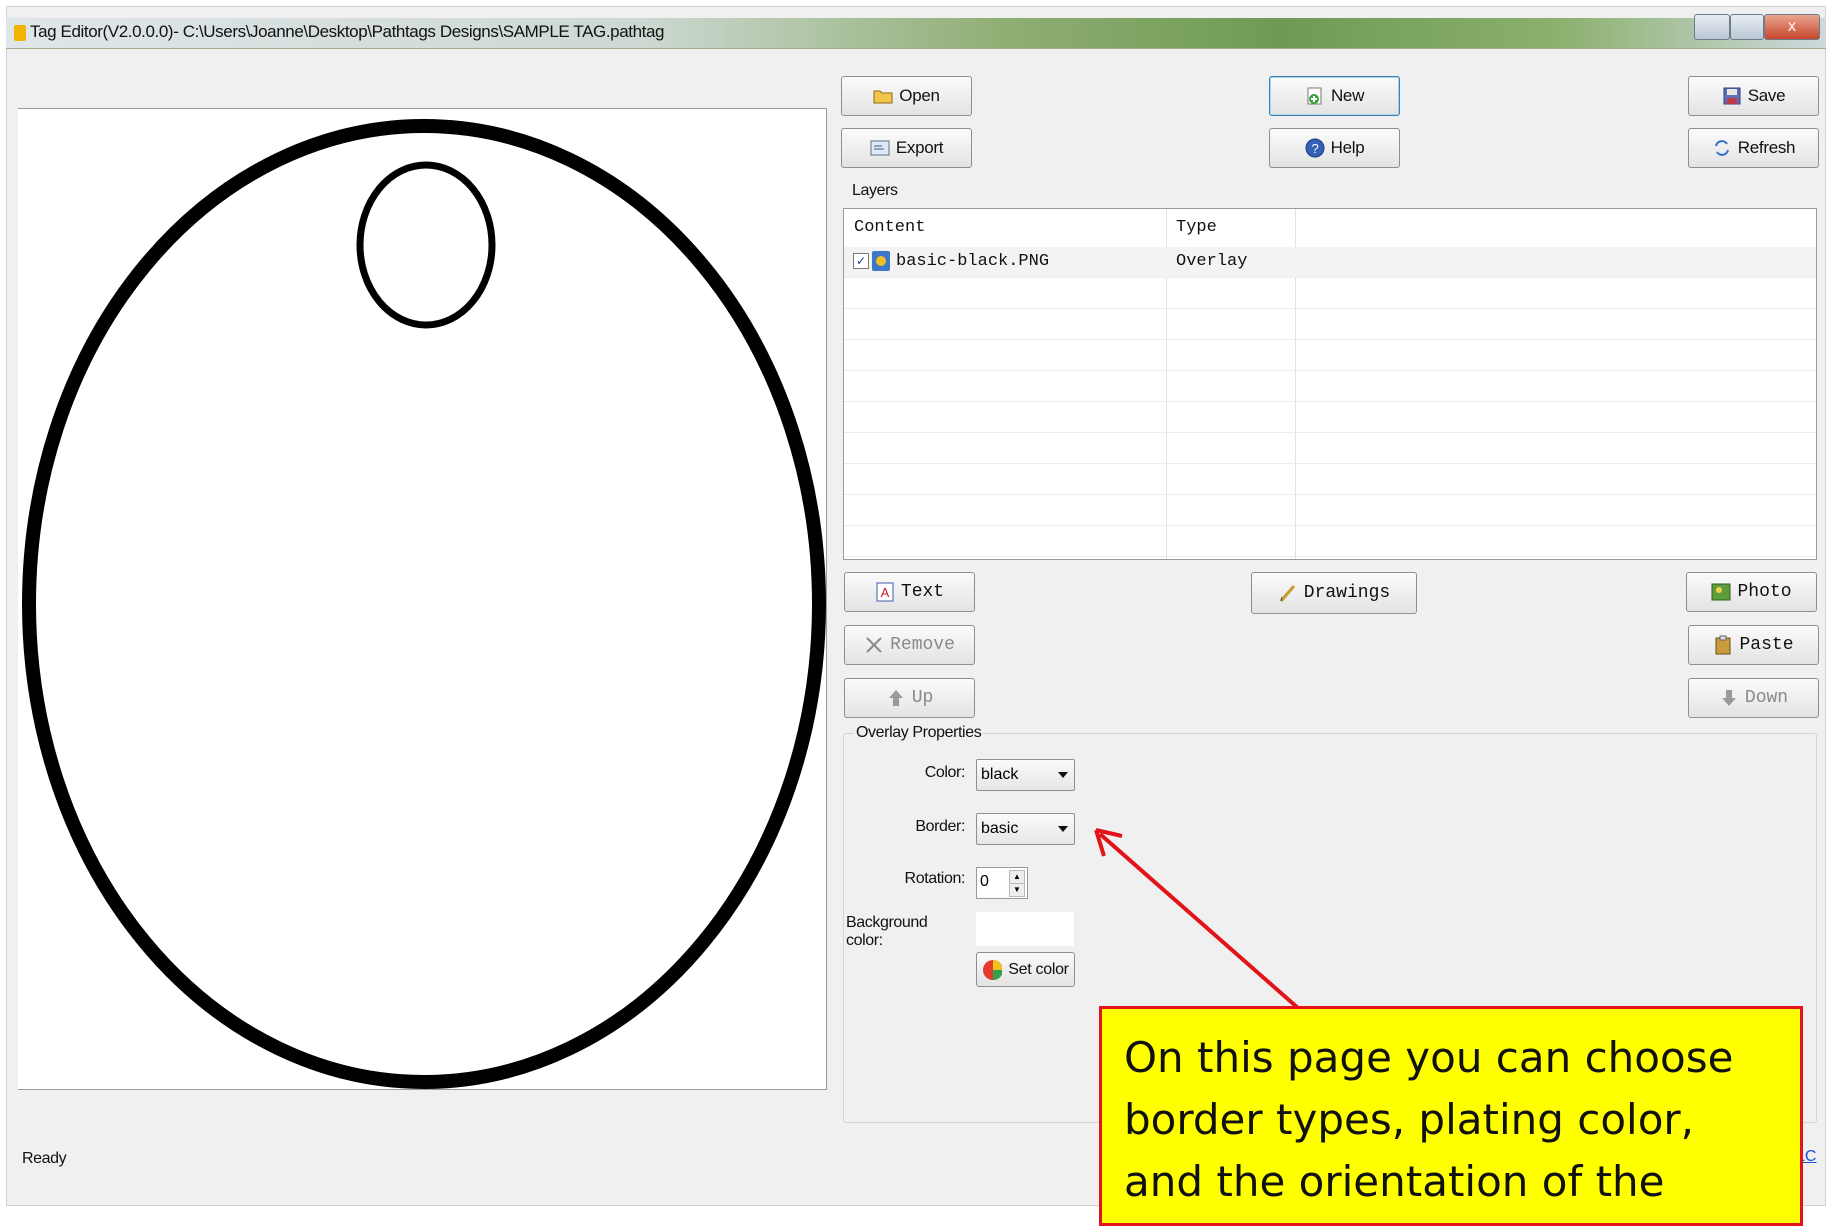  I want to click on remove-button: Remove, so click(909, 645).